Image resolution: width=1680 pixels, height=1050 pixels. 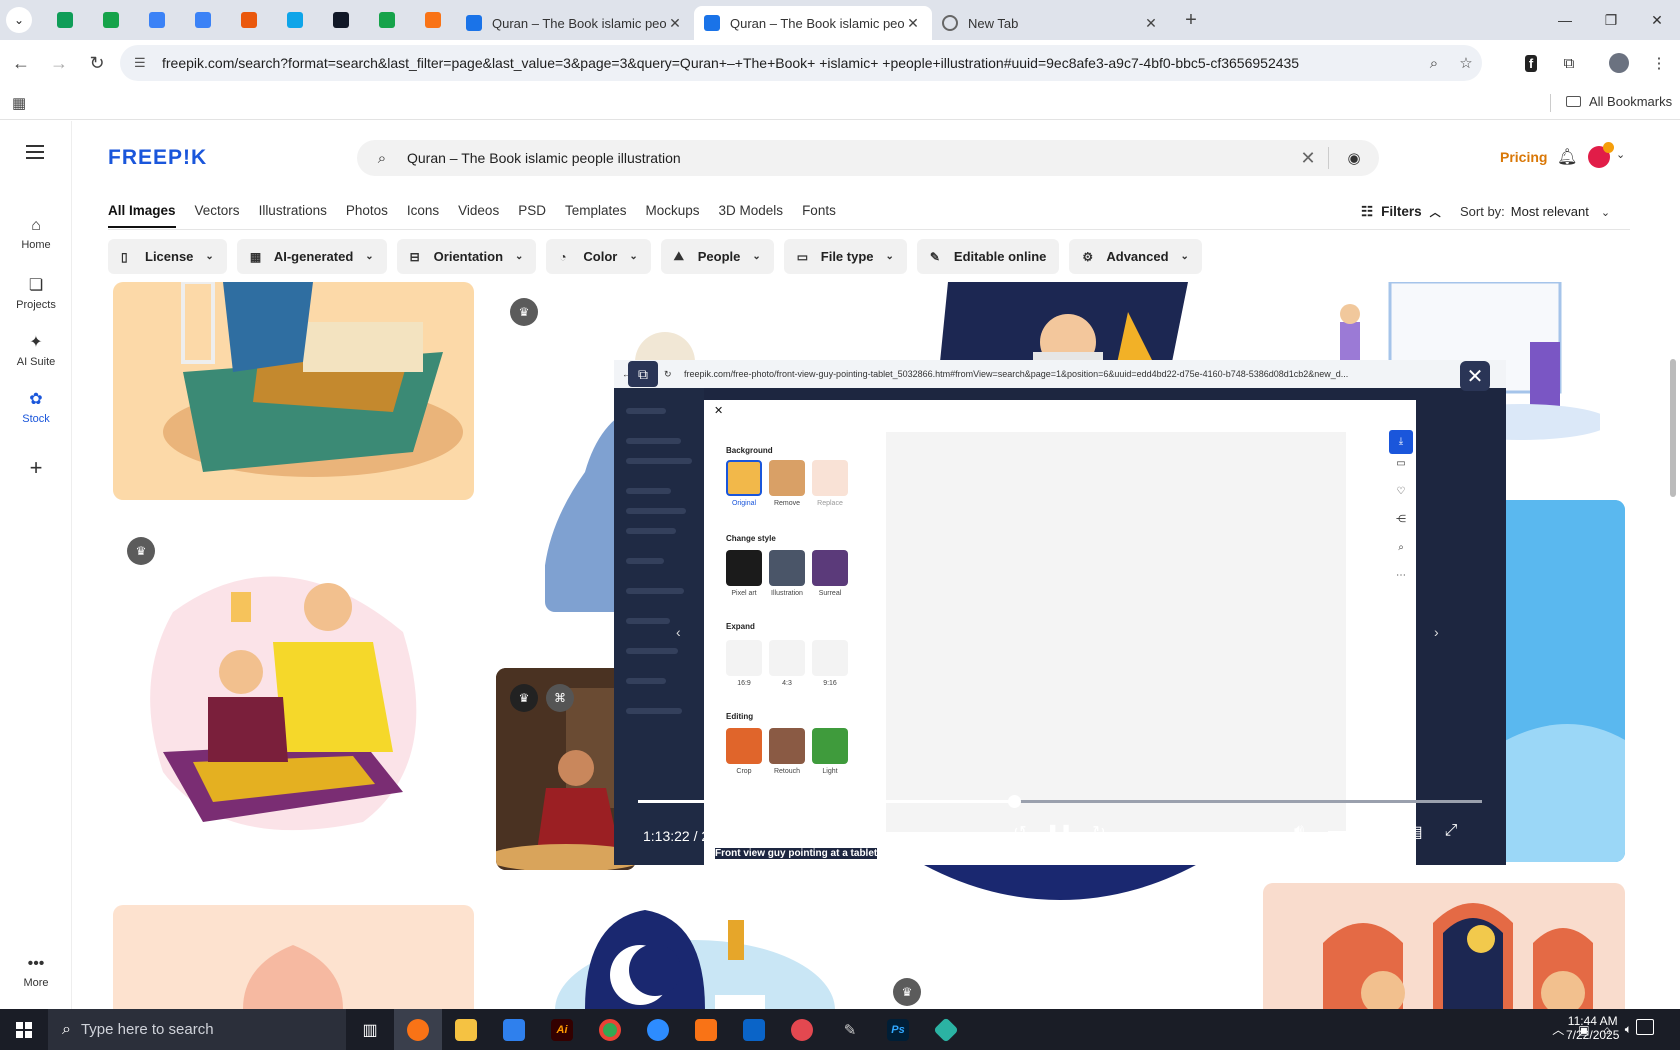 What do you see at coordinates (418, 1029) in the screenshot?
I see `firefox-icon` at bounding box center [418, 1029].